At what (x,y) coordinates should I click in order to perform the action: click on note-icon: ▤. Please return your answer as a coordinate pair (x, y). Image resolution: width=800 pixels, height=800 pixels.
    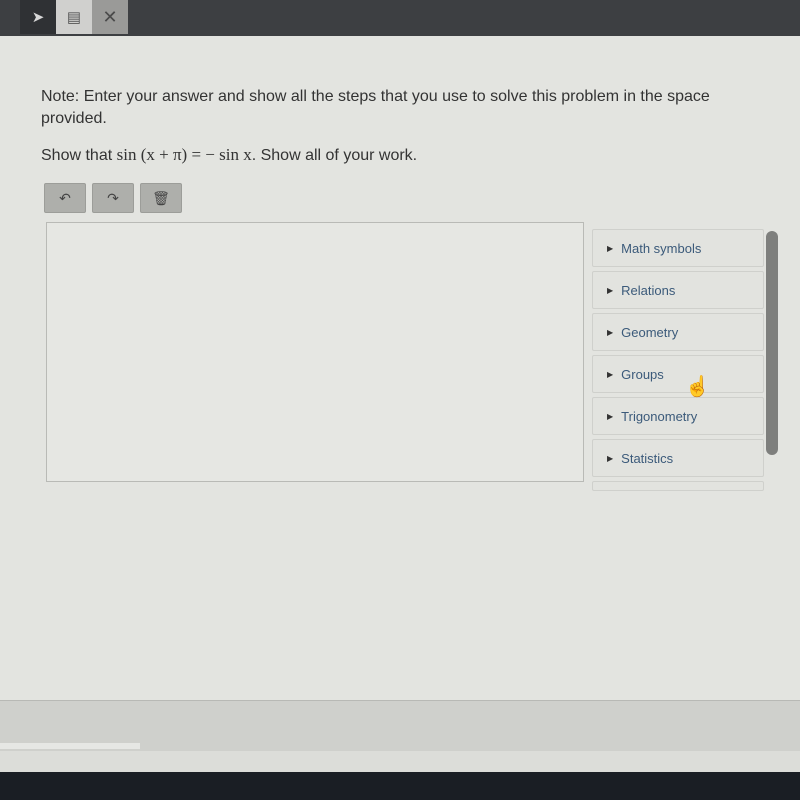
    Looking at the image, I should click on (74, 17).